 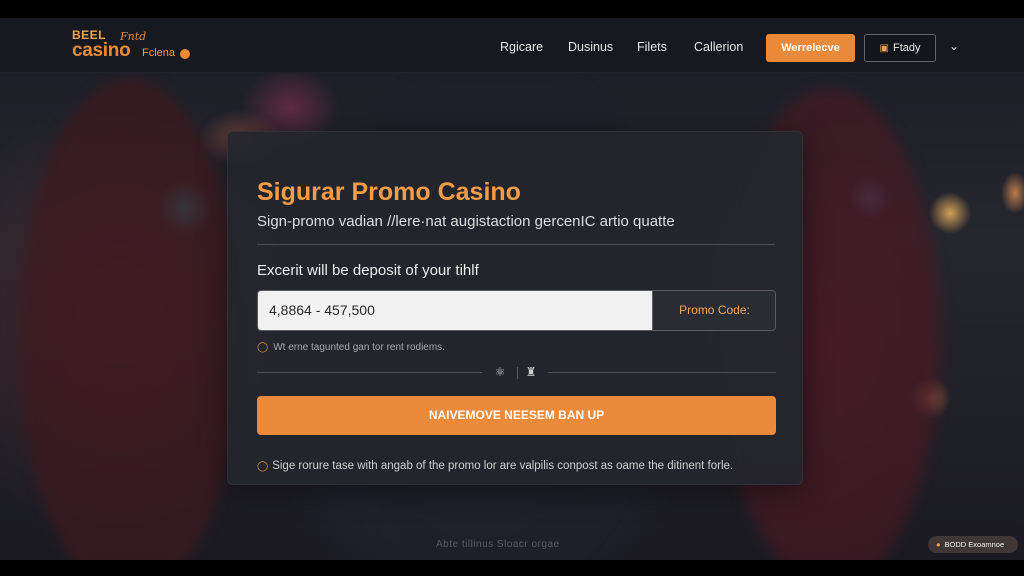 I want to click on brand-logo: BEEL Fntd casino Fclena, so click(x=137, y=46).